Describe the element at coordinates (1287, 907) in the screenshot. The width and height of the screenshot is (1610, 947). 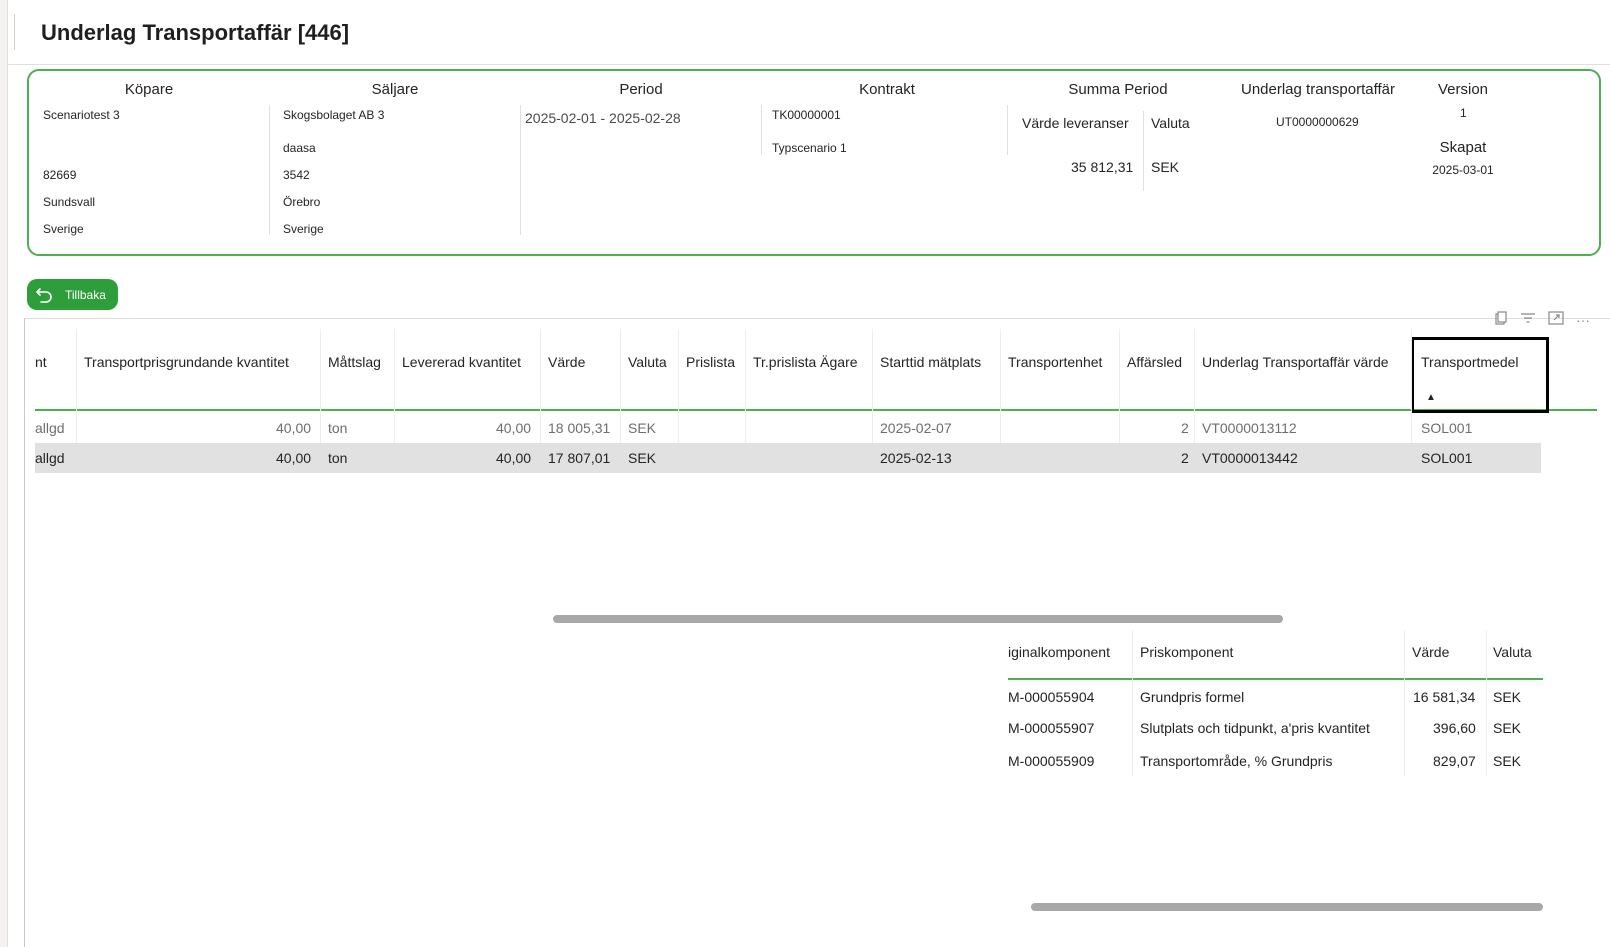
I see `sub-table-horizontal-scrollbar` at that location.